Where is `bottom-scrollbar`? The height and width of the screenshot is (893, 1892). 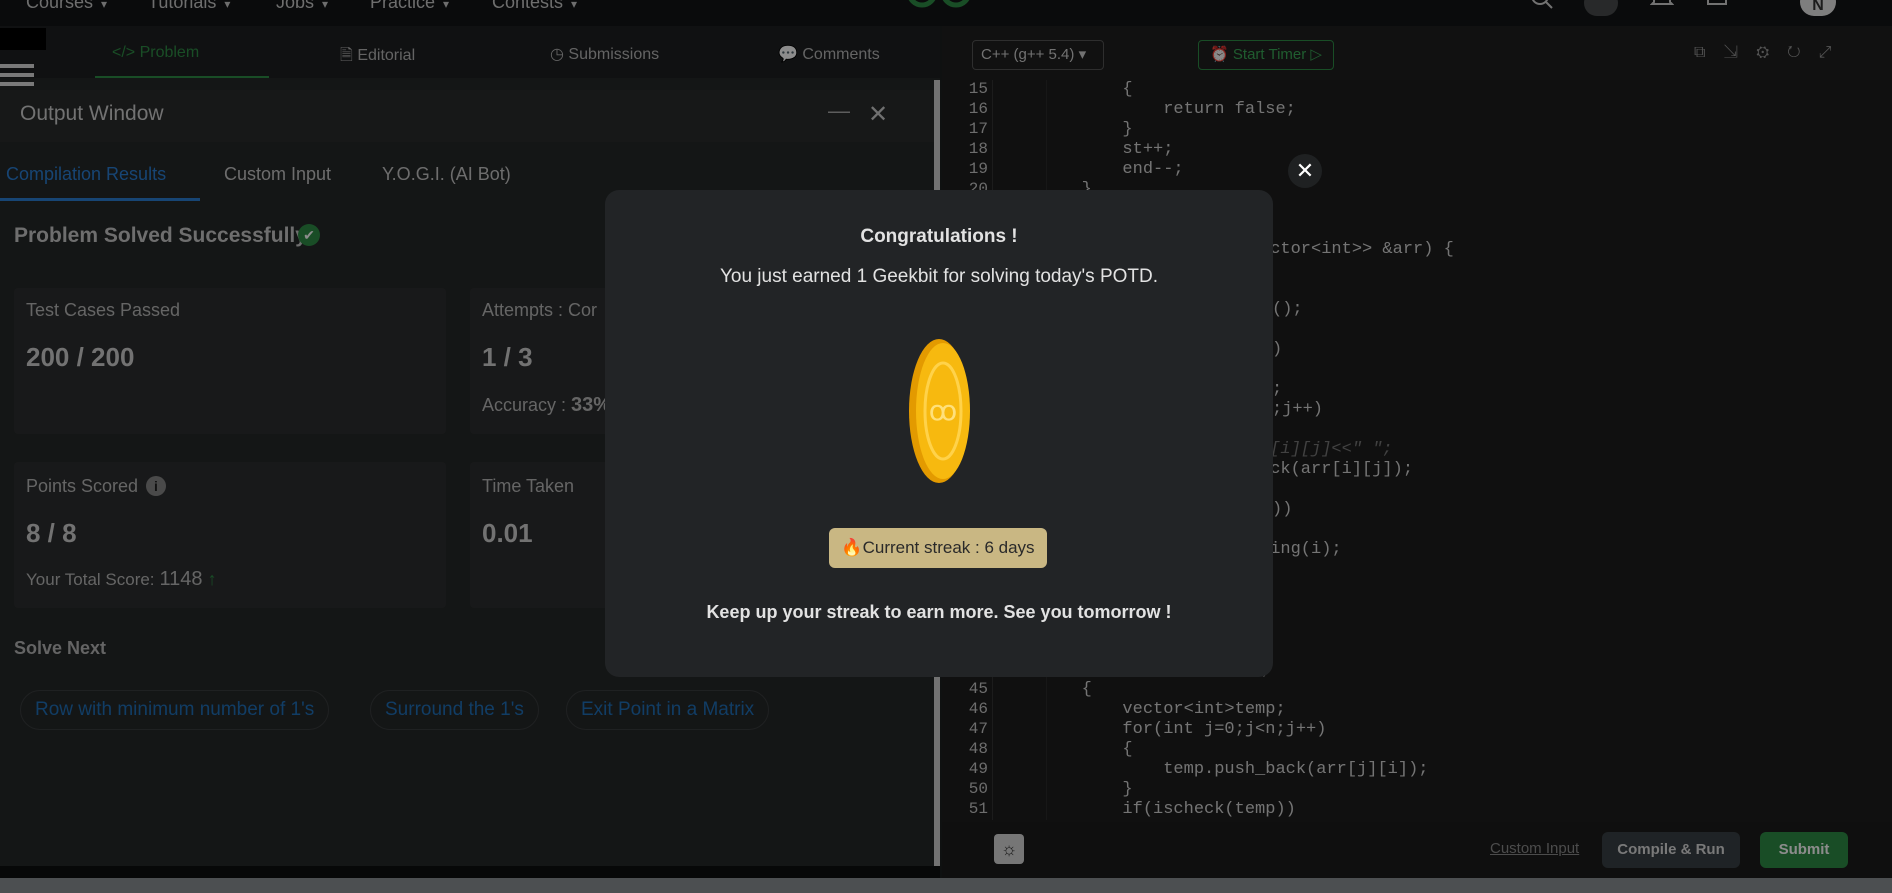 bottom-scrollbar is located at coordinates (946, 885).